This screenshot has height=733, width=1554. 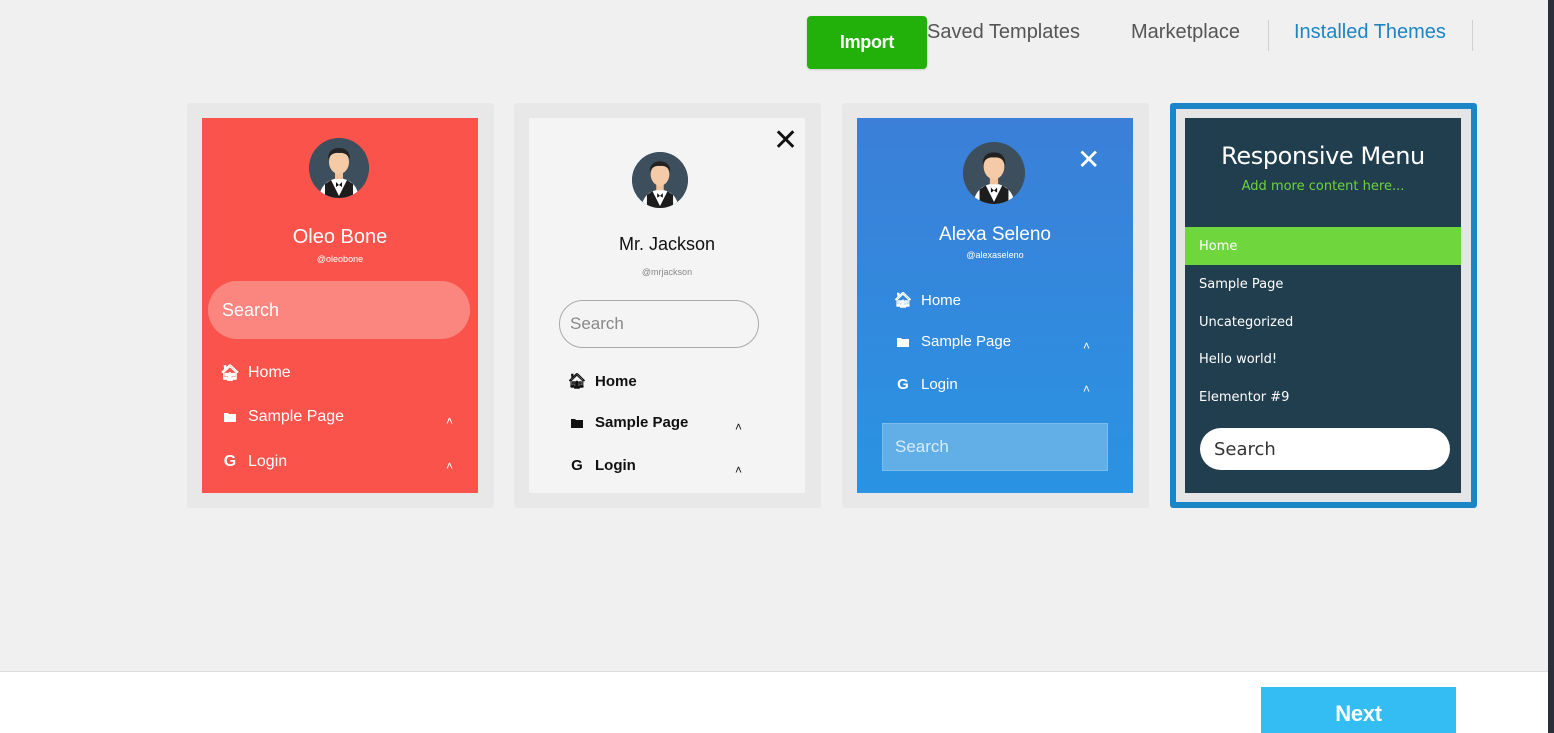 I want to click on window-edge, so click(x=1551, y=366).